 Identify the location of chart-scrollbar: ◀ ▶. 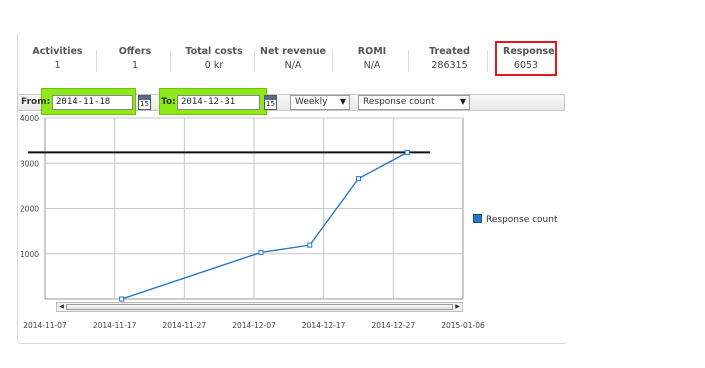
(259, 307).